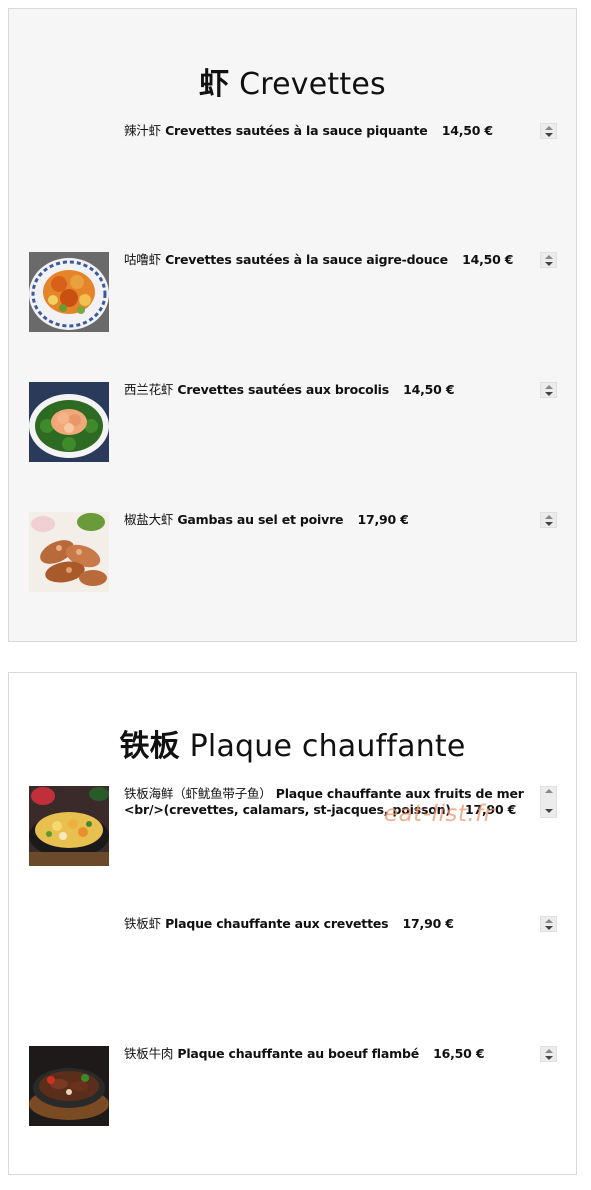 The height and width of the screenshot is (1190, 591). What do you see at coordinates (260, 519) in the screenshot?
I see `item-name-fr: Gambas au sel et poivre` at bounding box center [260, 519].